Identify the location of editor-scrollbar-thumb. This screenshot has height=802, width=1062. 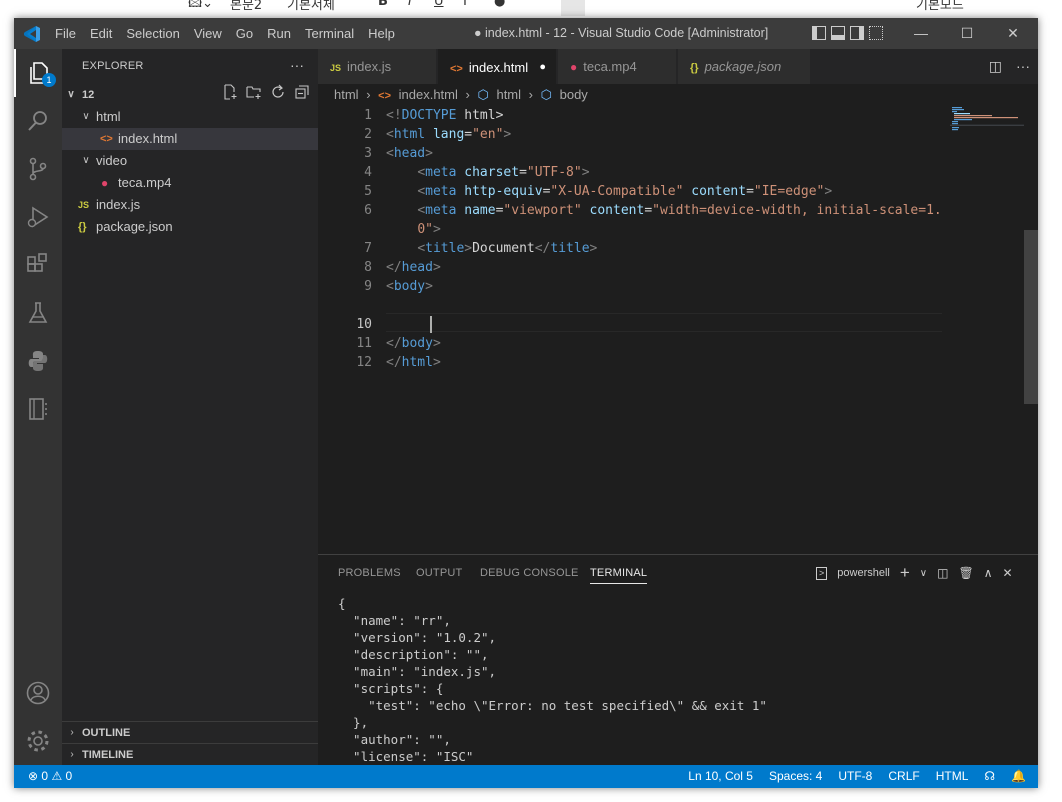
(1031, 317).